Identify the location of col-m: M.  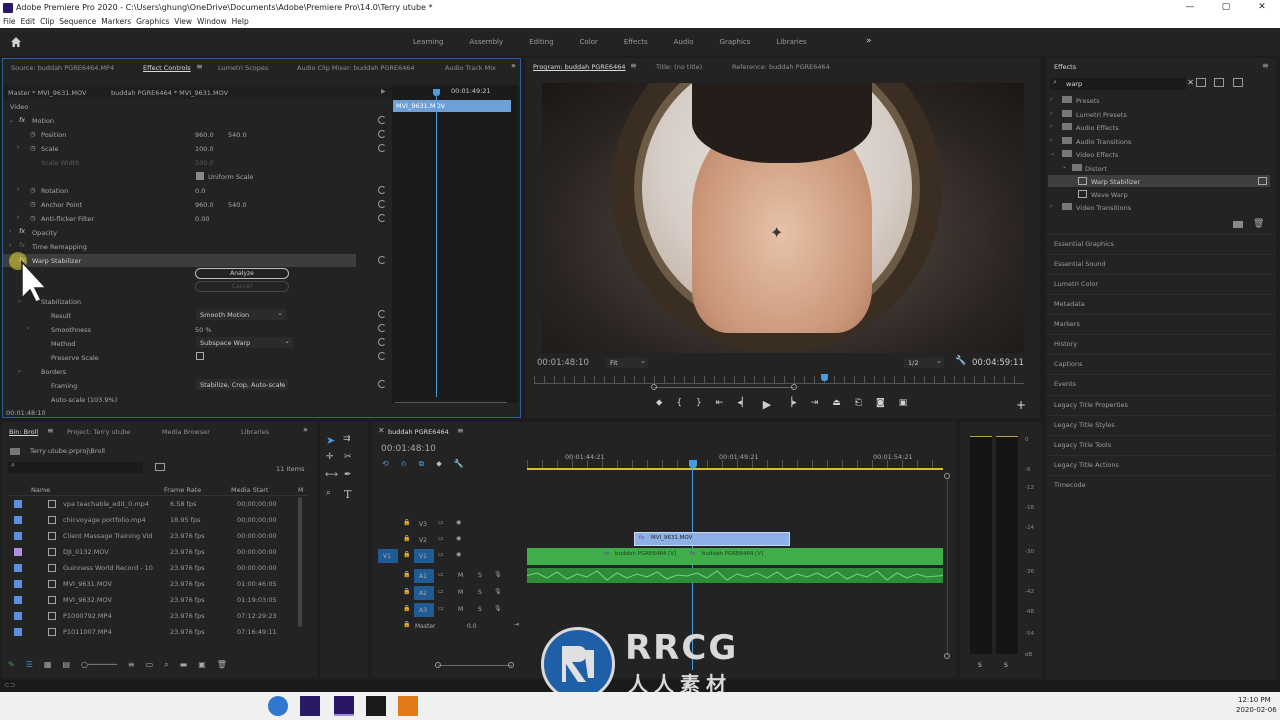
(301, 490).